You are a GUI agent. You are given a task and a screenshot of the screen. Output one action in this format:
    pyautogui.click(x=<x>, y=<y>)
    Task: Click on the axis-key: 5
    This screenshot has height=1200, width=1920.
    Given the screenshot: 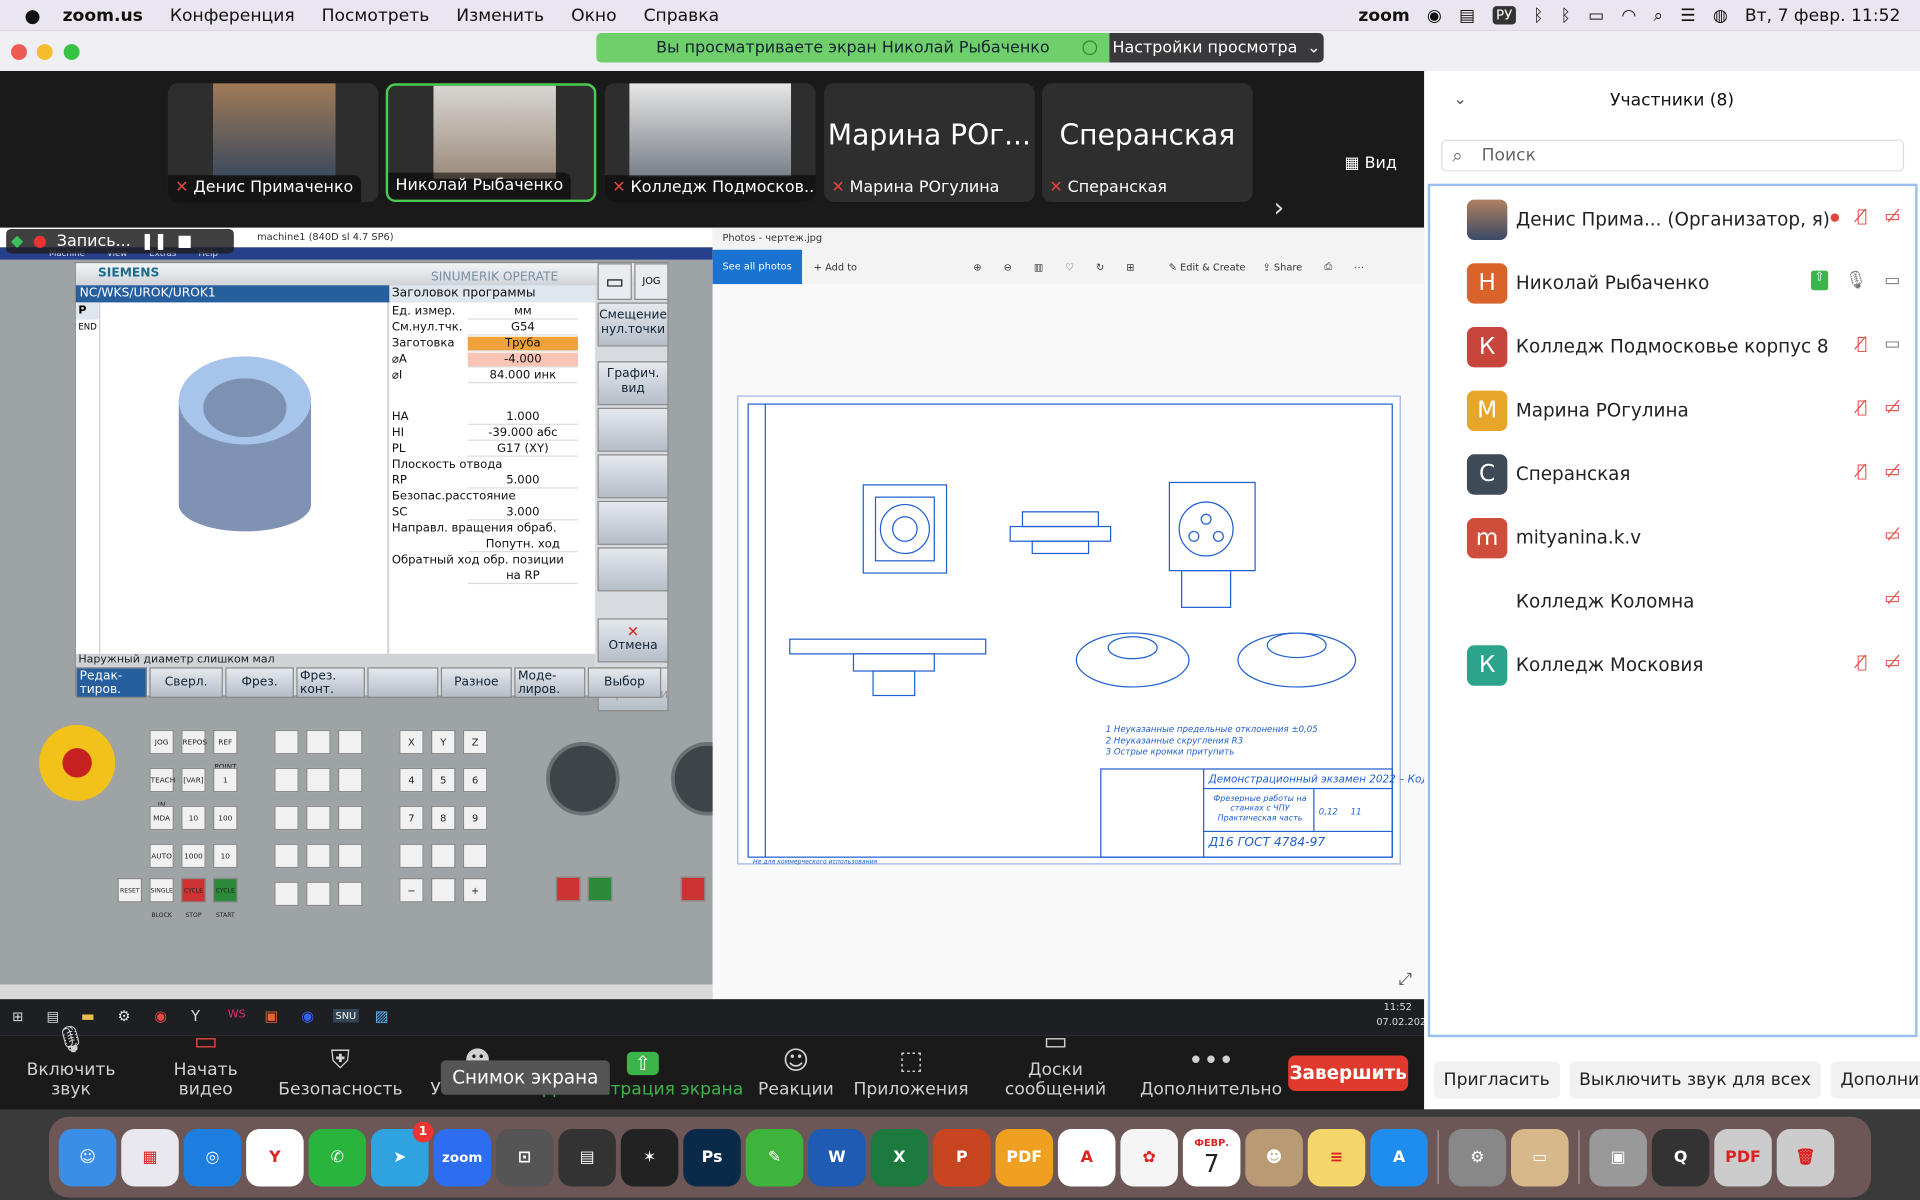 What is the action you would take?
    pyautogui.click(x=443, y=780)
    